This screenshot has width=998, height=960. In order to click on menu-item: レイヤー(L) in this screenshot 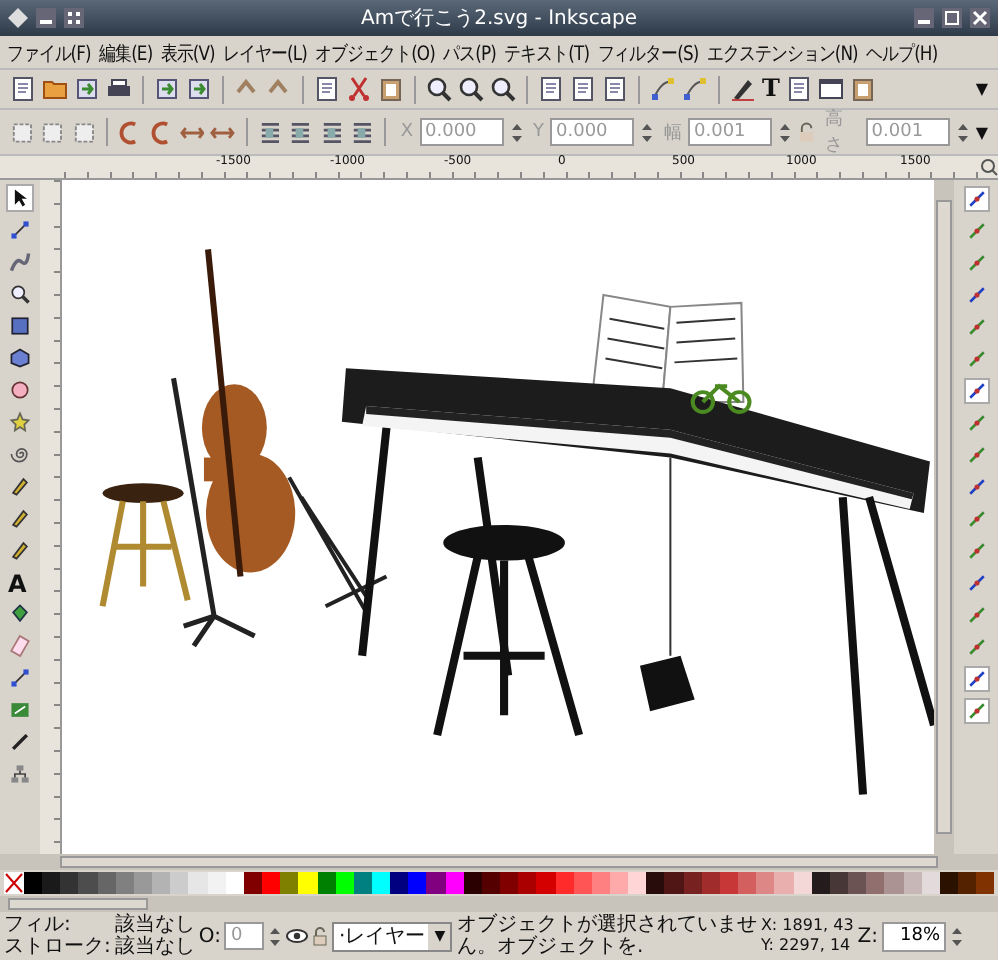, I will do `click(265, 54)`.